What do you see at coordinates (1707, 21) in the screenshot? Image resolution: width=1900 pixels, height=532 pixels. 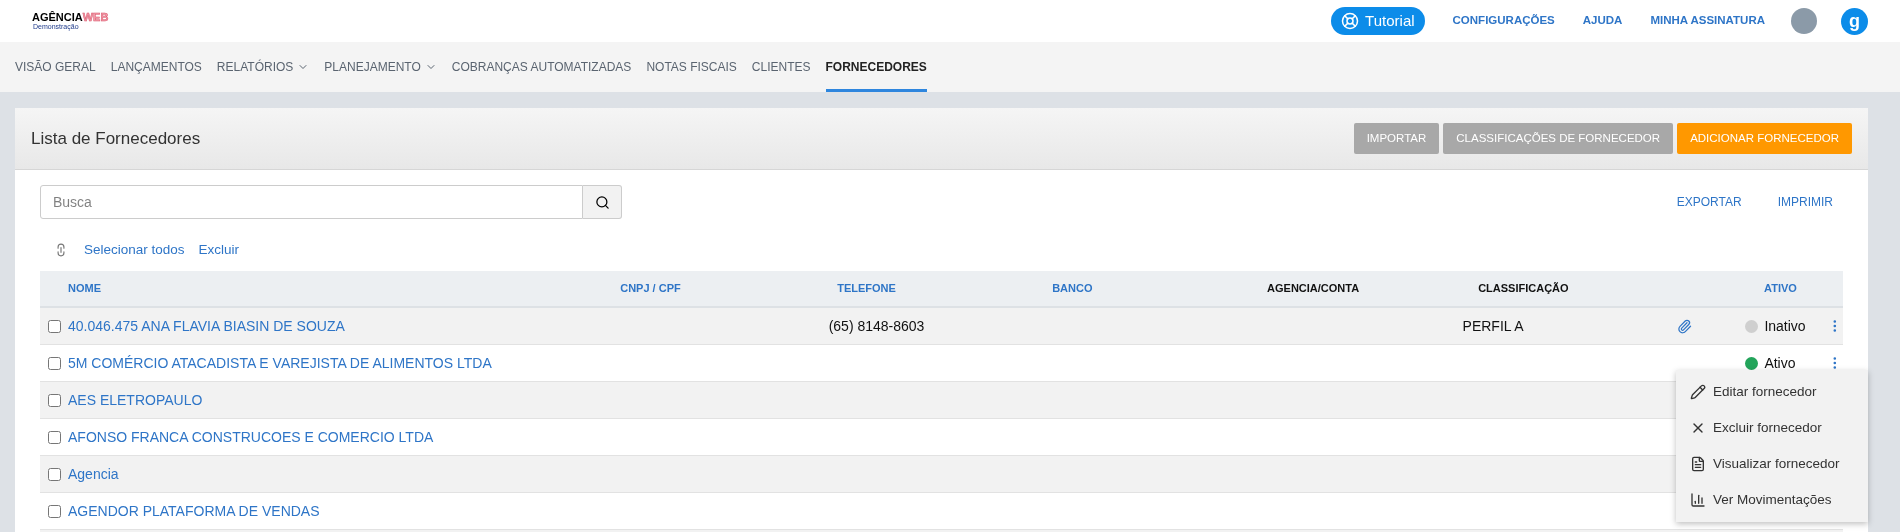 I see `header-link: MINHA ASSINATURA` at bounding box center [1707, 21].